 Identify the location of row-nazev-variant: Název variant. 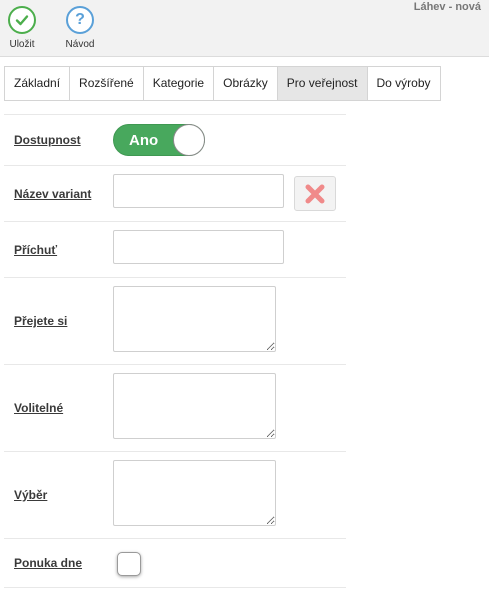
(175, 193).